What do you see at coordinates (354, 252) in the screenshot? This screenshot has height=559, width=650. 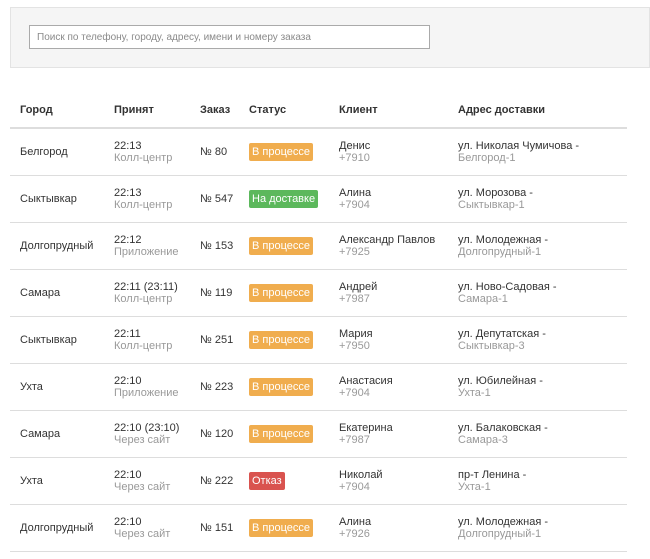 I see `client-phone: +7925` at bounding box center [354, 252].